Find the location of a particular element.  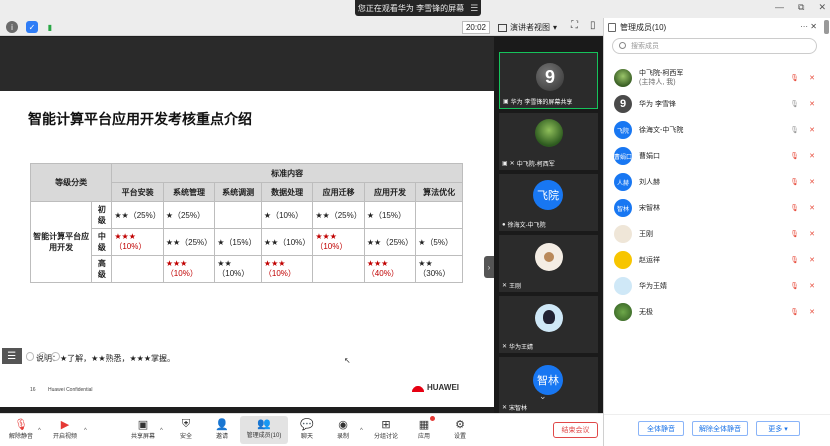

member-row: 华为王婧 ✕ 🎙 is located at coordinates (717, 286).